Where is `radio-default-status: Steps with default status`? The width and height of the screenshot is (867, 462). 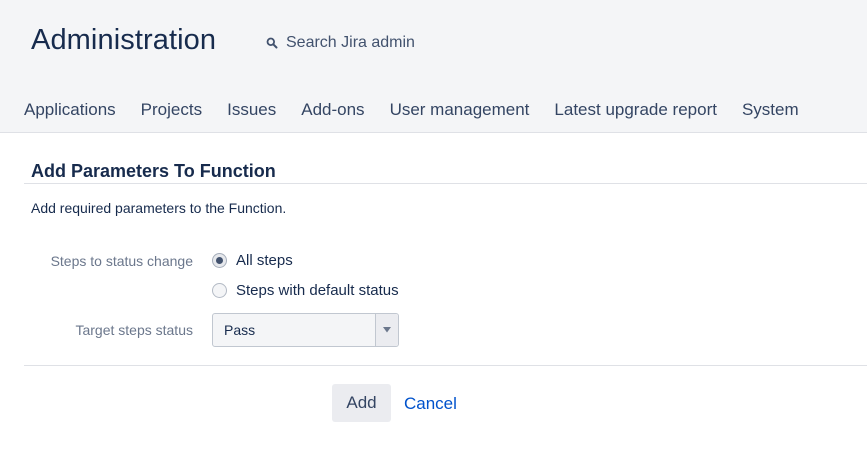
radio-default-status: Steps with default status is located at coordinates (305, 290).